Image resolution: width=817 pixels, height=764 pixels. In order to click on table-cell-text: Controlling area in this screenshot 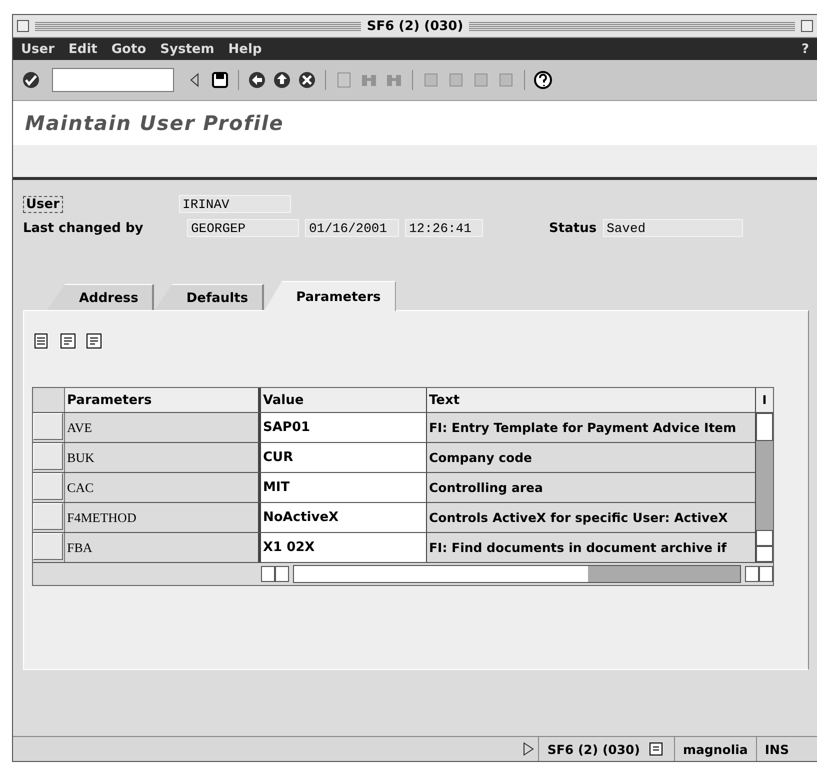, I will do `click(486, 488)`.